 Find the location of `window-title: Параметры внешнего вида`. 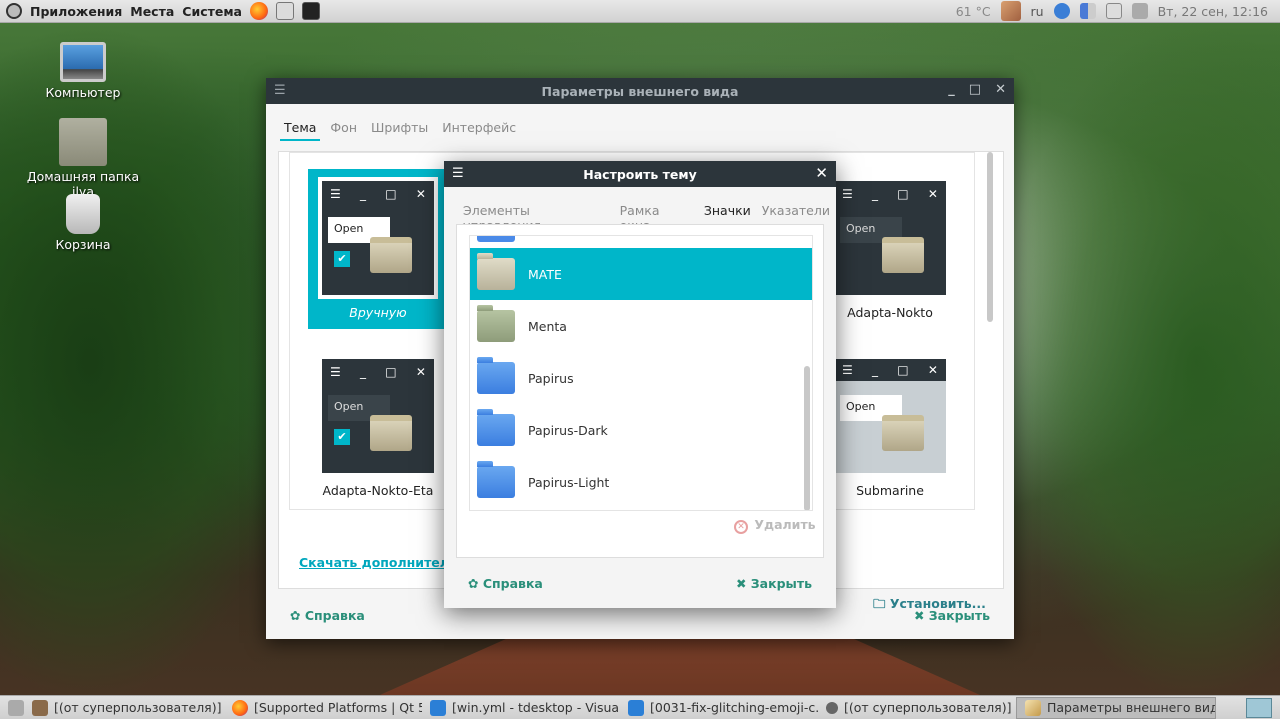

window-title: Параметры внешнего вида is located at coordinates (640, 91).